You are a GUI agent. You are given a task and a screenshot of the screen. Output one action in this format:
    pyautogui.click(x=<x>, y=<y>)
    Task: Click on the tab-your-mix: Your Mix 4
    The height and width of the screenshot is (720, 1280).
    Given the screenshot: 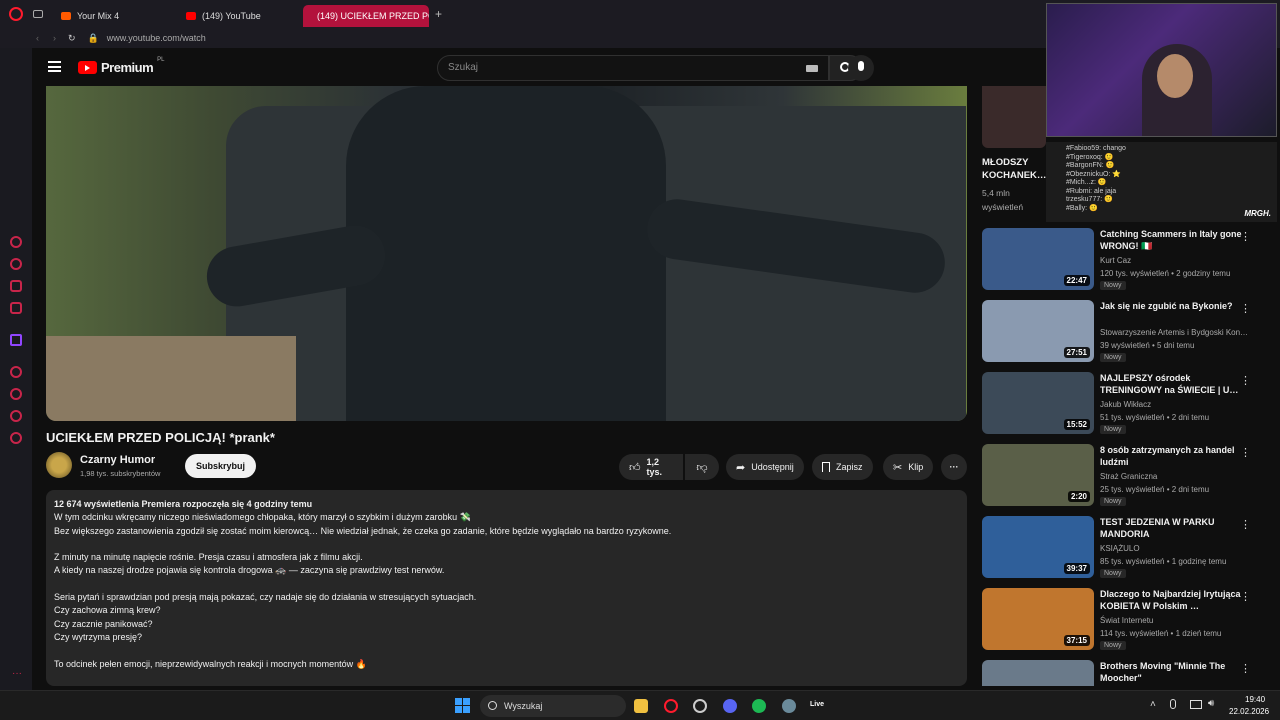 What is the action you would take?
    pyautogui.click(x=115, y=16)
    